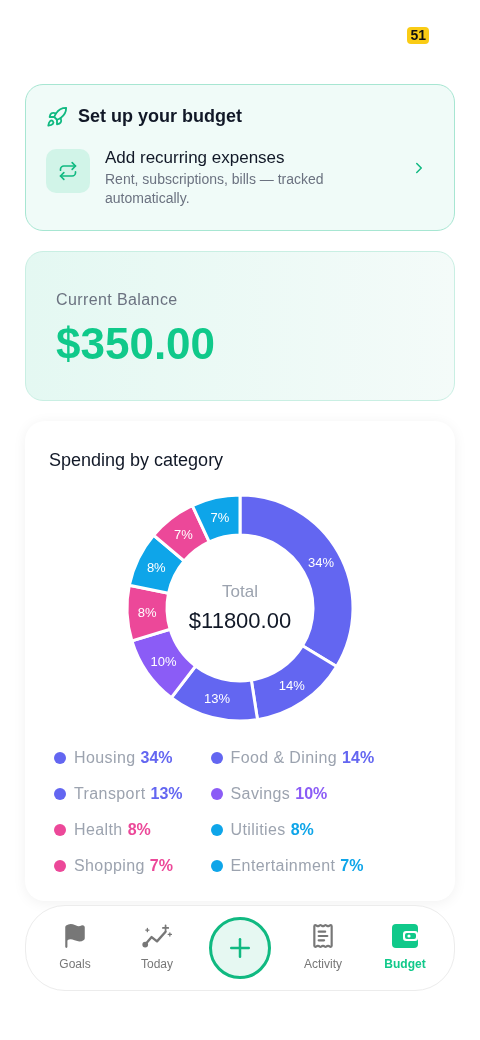  Describe the element at coordinates (110, 794) in the screenshot. I see `legend-label: Transport` at that location.